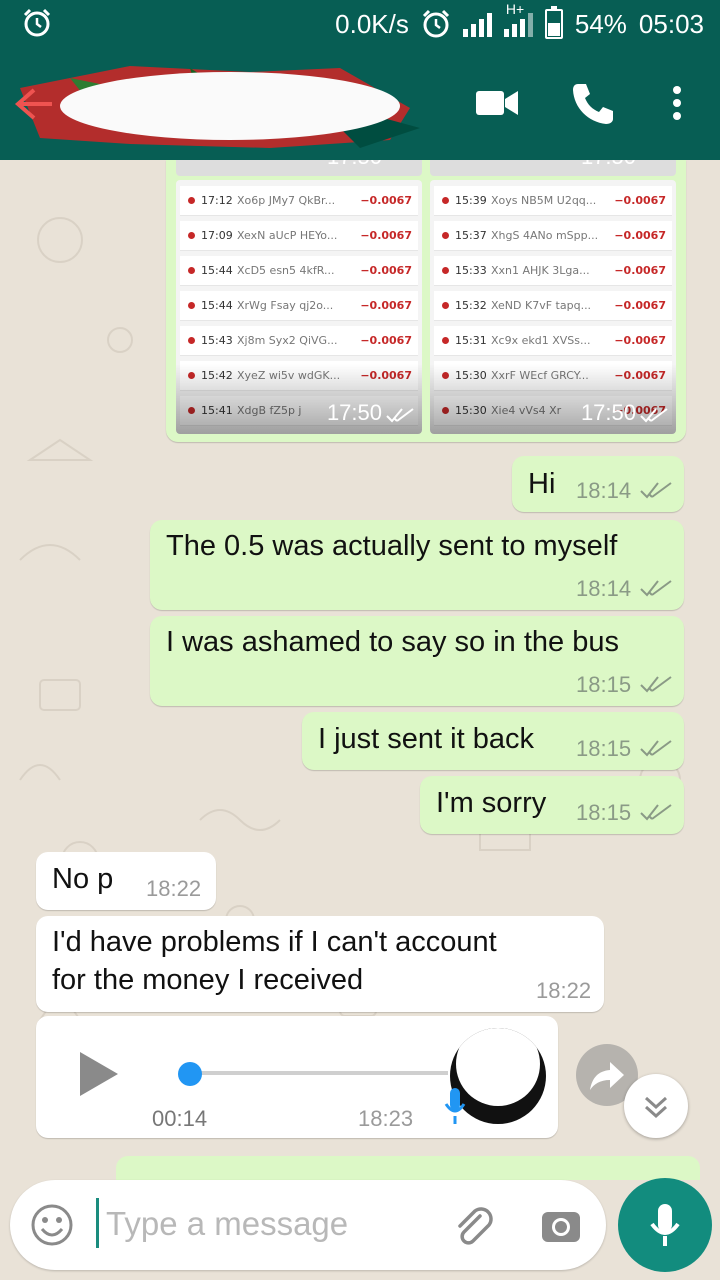  What do you see at coordinates (217, 305) in the screenshot?
I see `transaction-time: 15:44` at bounding box center [217, 305].